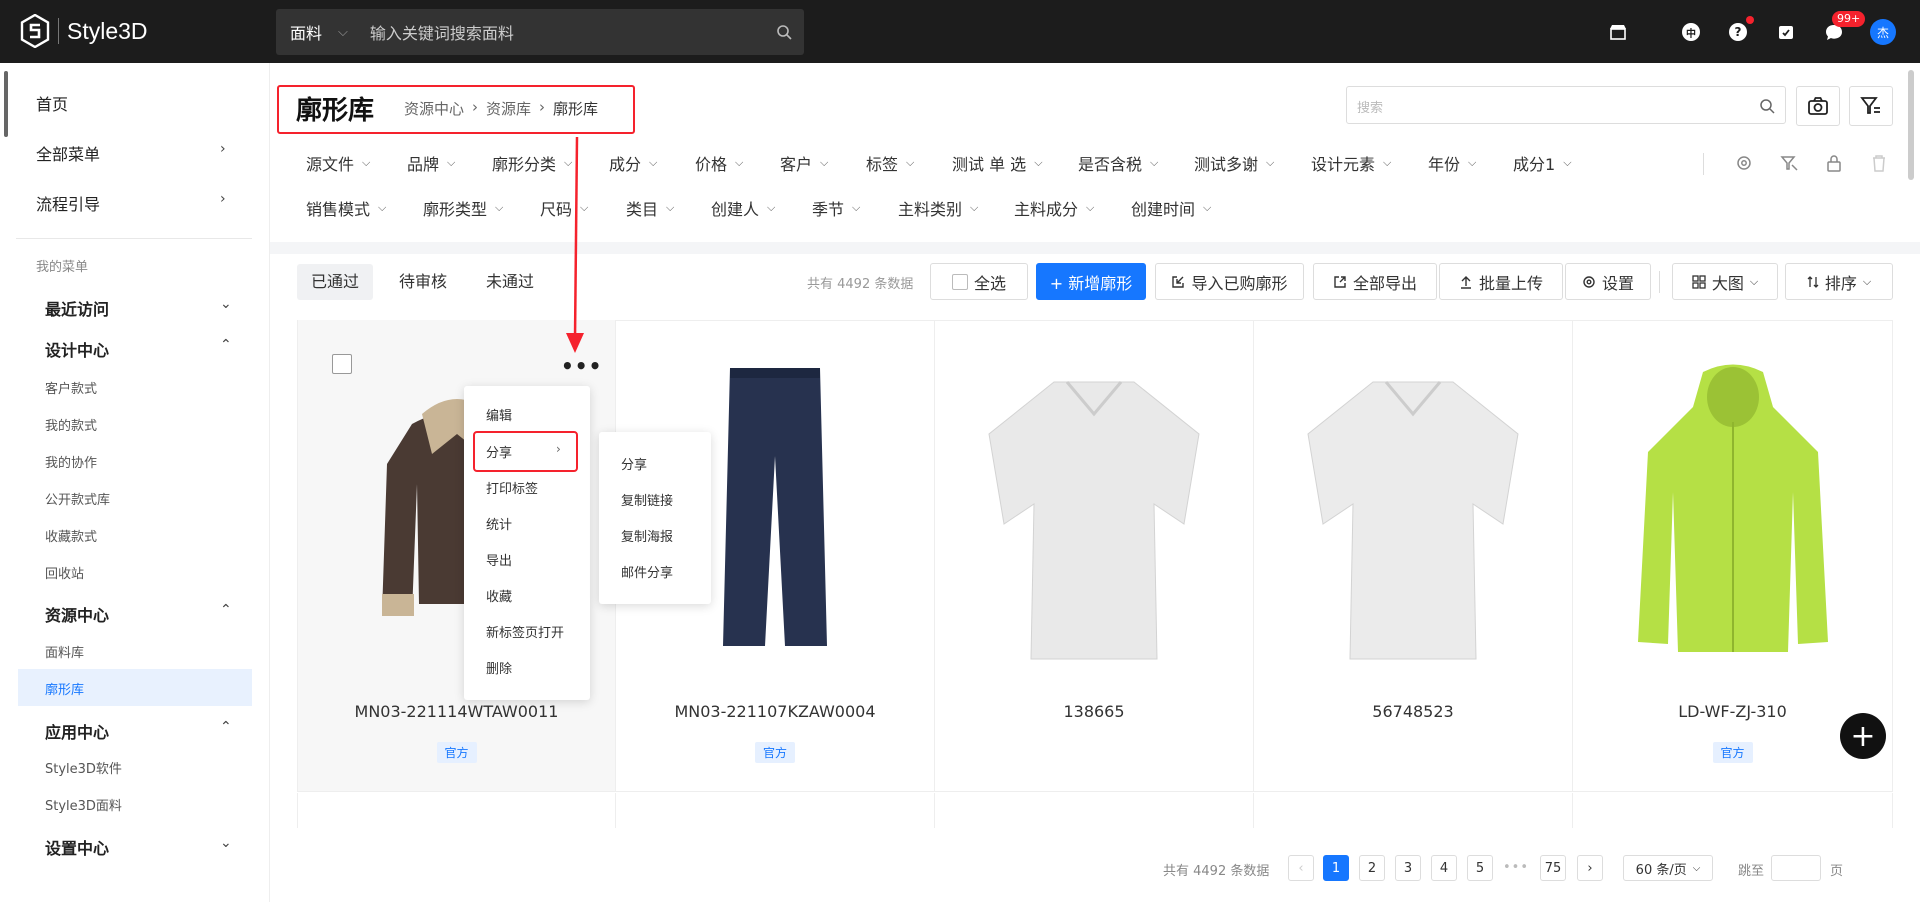  Describe the element at coordinates (1732, 711) in the screenshot. I see `card-name: LD-WF-ZJ-310` at that location.